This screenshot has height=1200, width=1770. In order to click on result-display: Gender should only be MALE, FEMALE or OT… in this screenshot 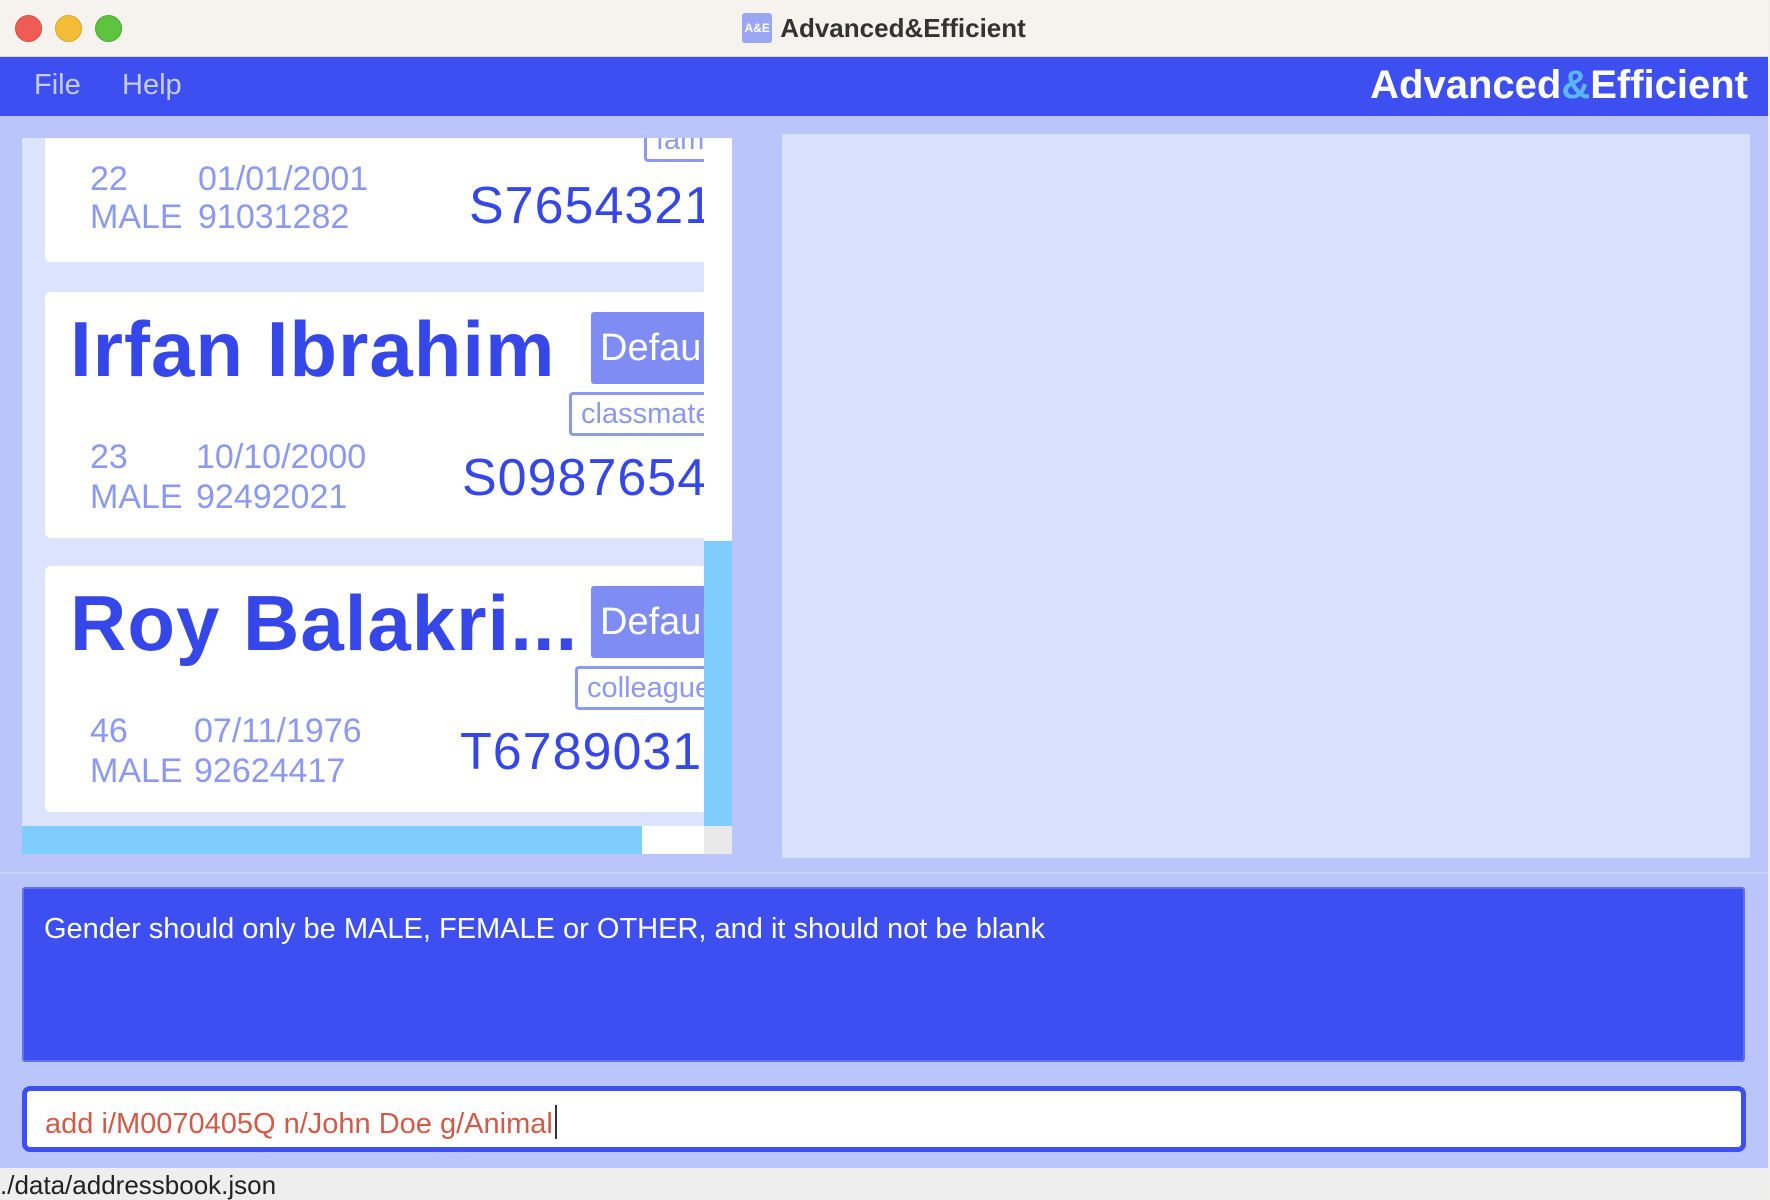, I will do `click(883, 974)`.